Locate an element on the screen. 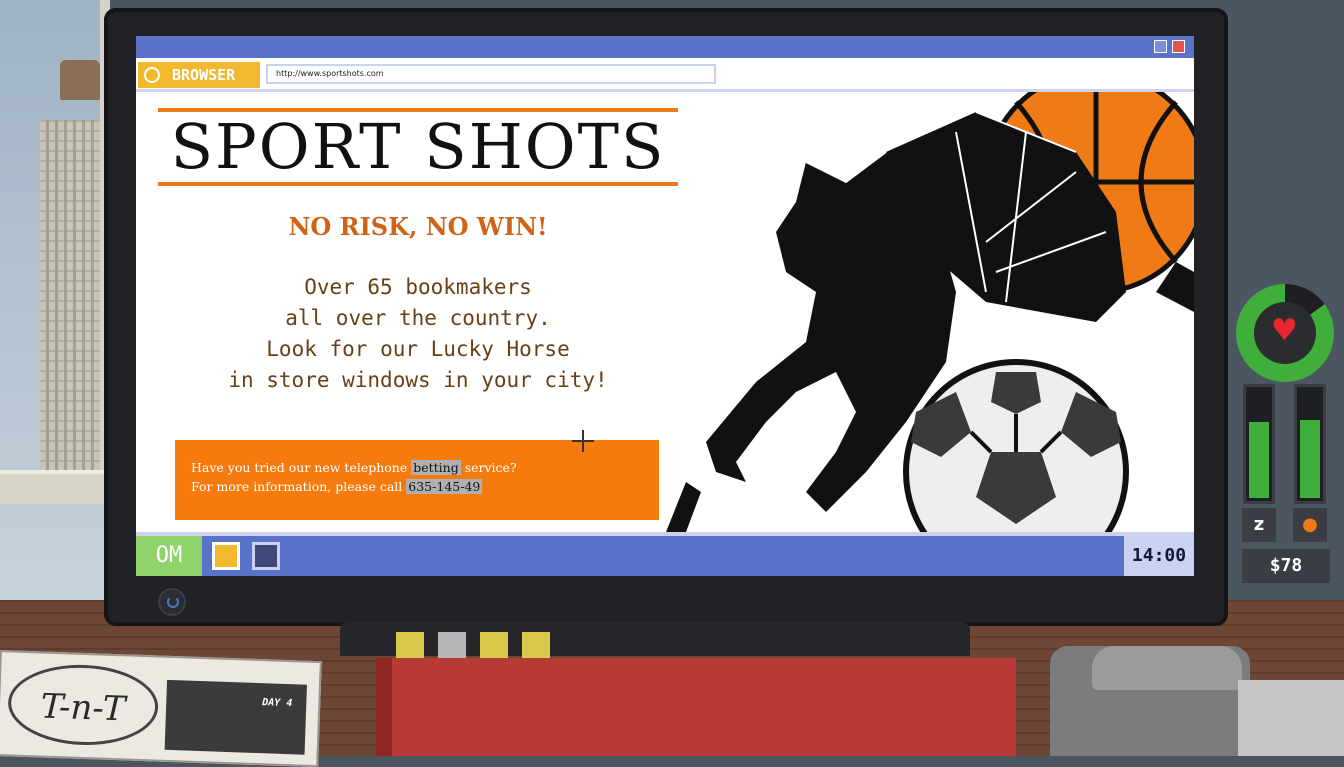 The height and width of the screenshot is (767, 1344). description-line: Over 65 bookmakers is located at coordinates (418, 287).